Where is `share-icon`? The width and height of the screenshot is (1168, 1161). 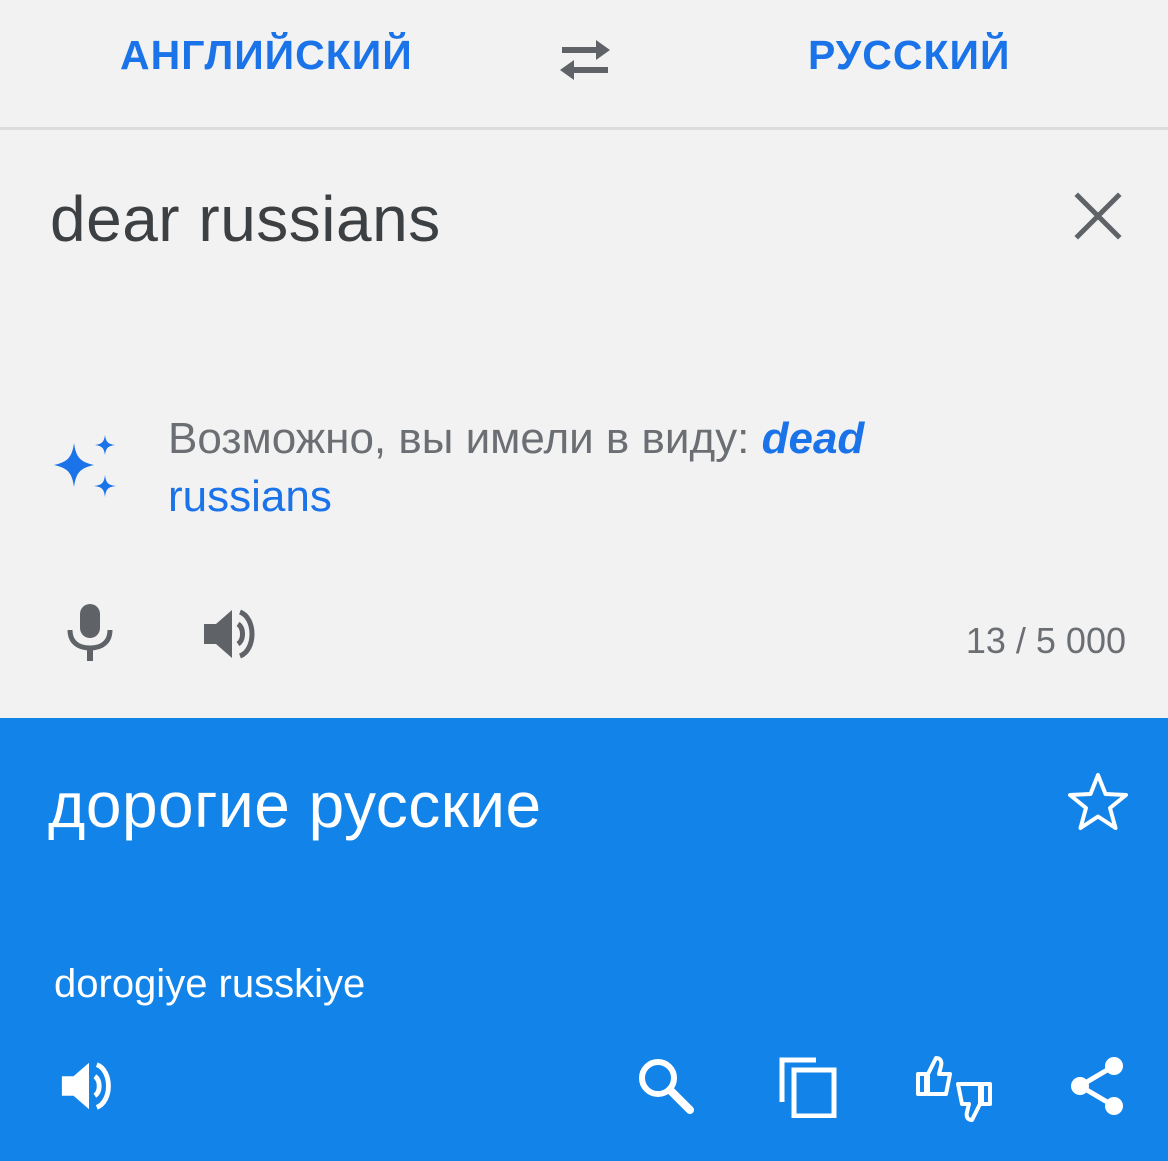 share-icon is located at coordinates (1097, 1086).